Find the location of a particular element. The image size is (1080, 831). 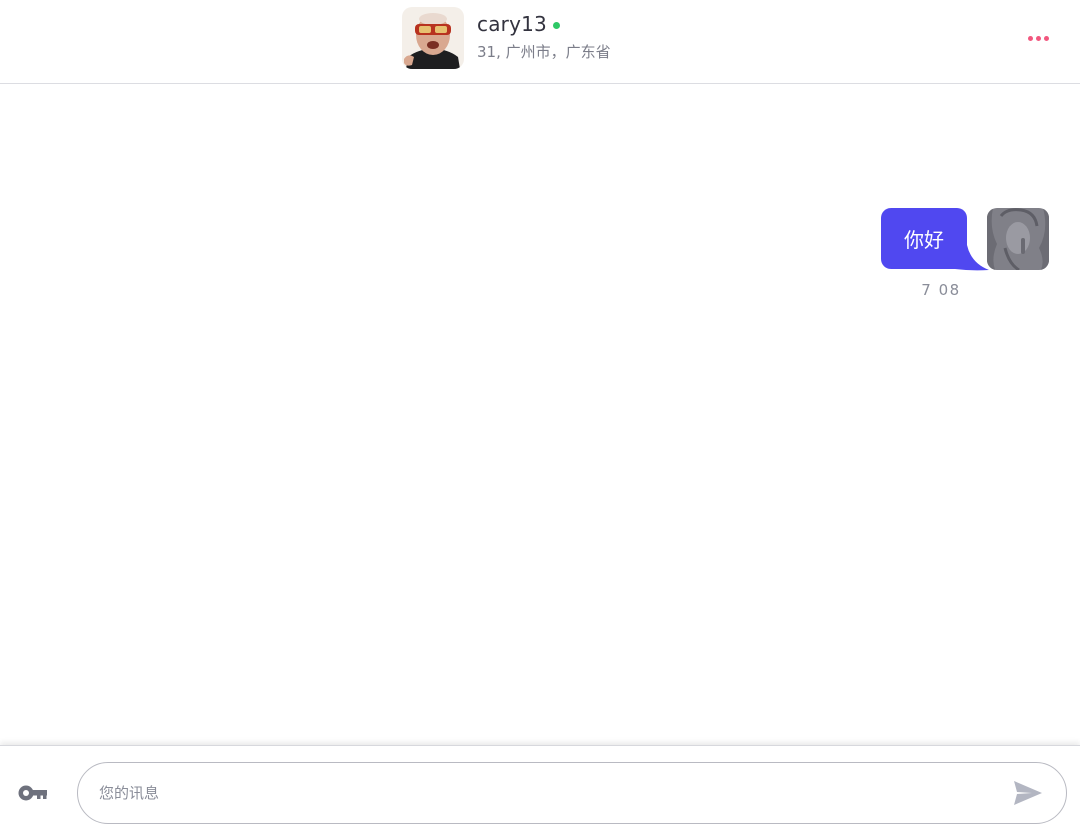

contact-avatar-image is located at coordinates (433, 38).